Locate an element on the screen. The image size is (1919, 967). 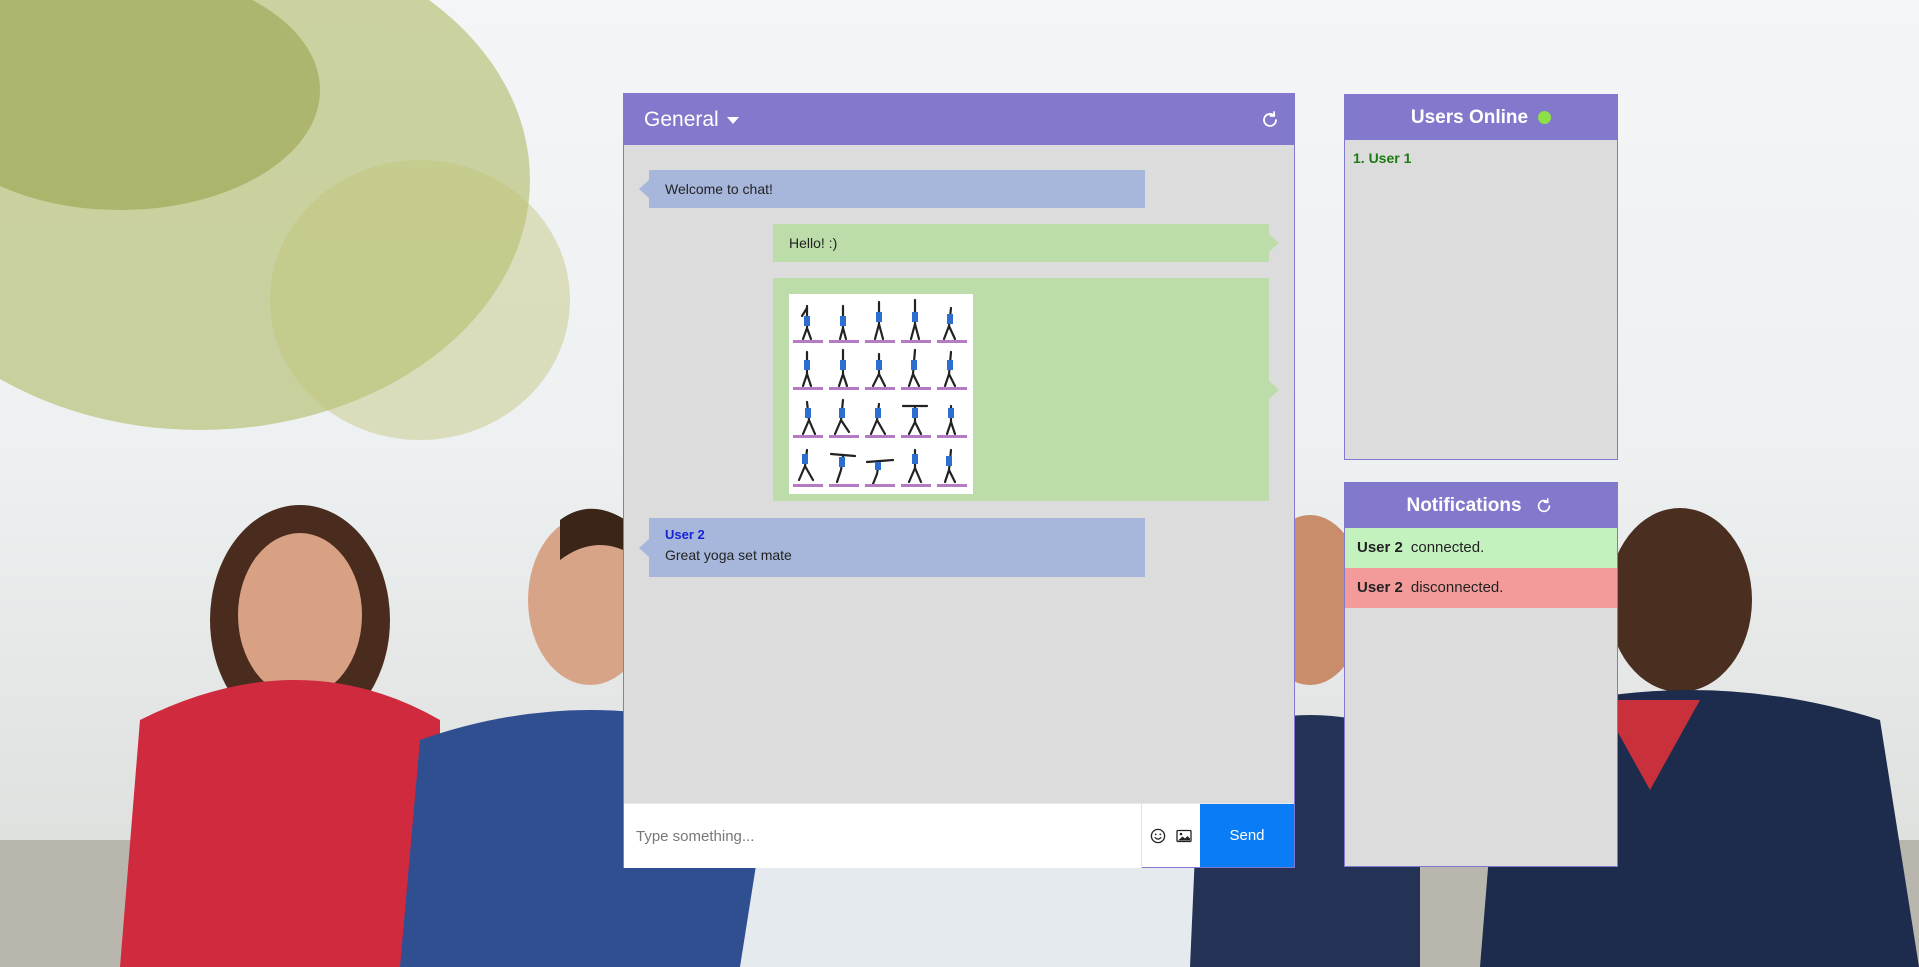
user-list: 1. User 1 is located at coordinates (1481, 158).